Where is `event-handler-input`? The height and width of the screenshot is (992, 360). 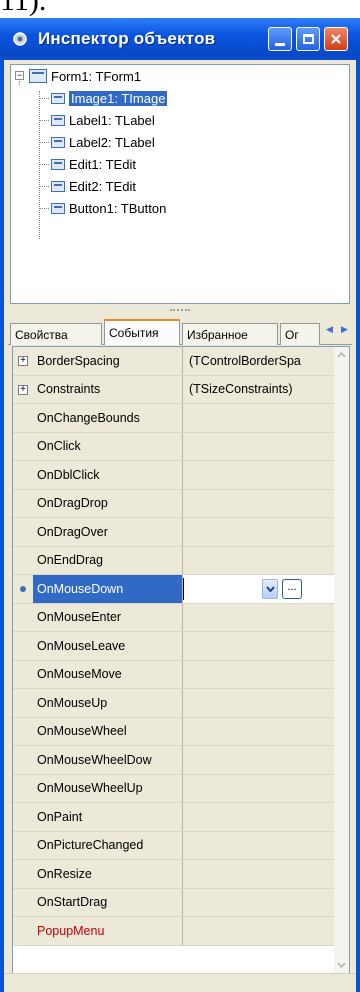
event-handler-input is located at coordinates (220, 588).